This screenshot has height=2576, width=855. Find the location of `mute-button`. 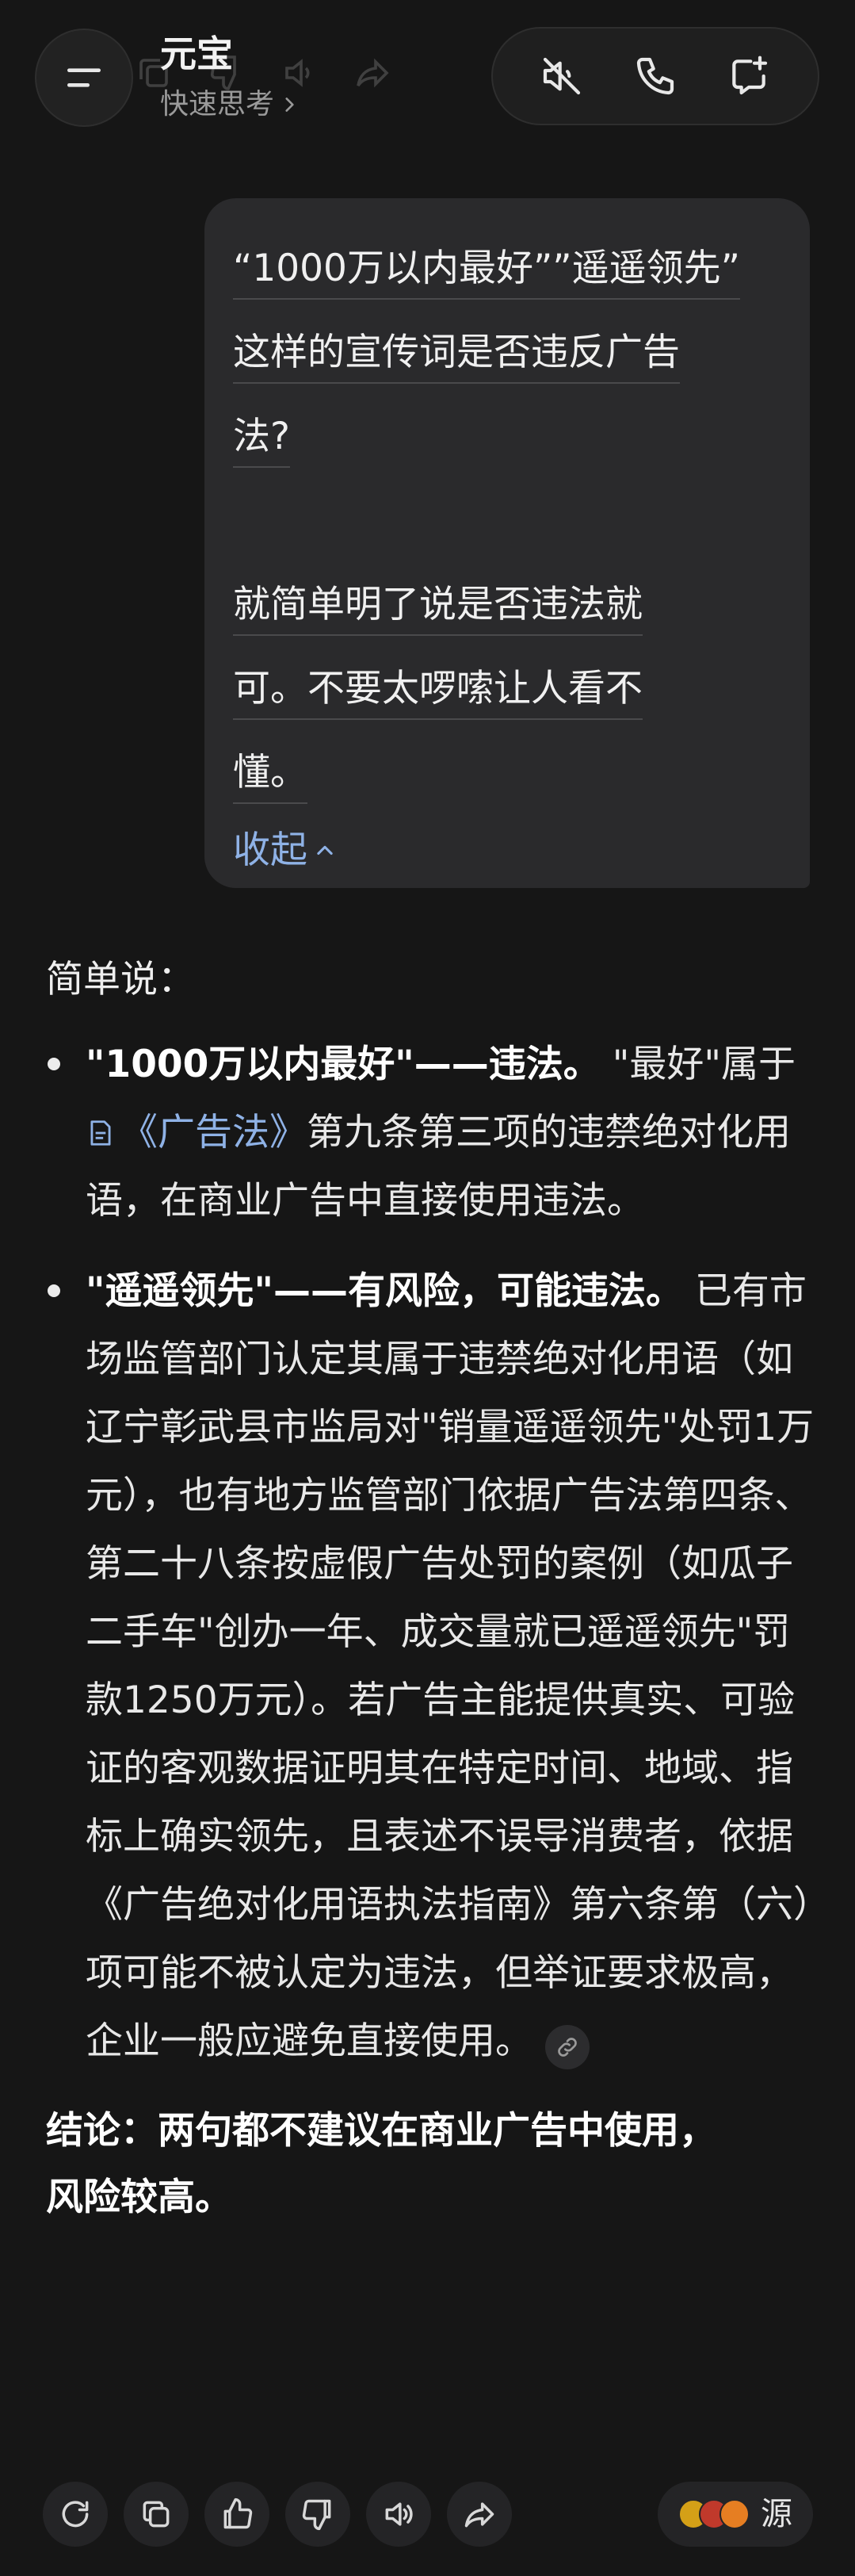

mute-button is located at coordinates (562, 76).